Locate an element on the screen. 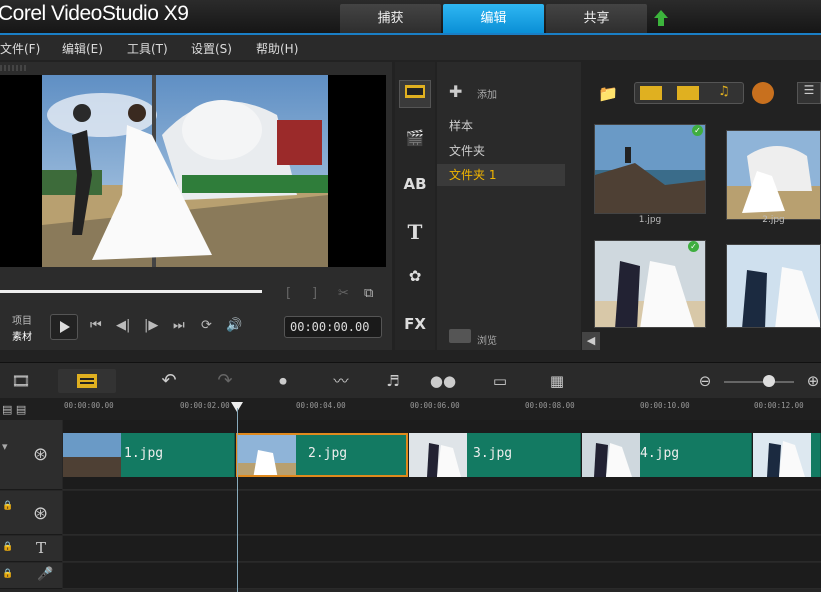  zoom-slider-handle is located at coordinates (769, 381).